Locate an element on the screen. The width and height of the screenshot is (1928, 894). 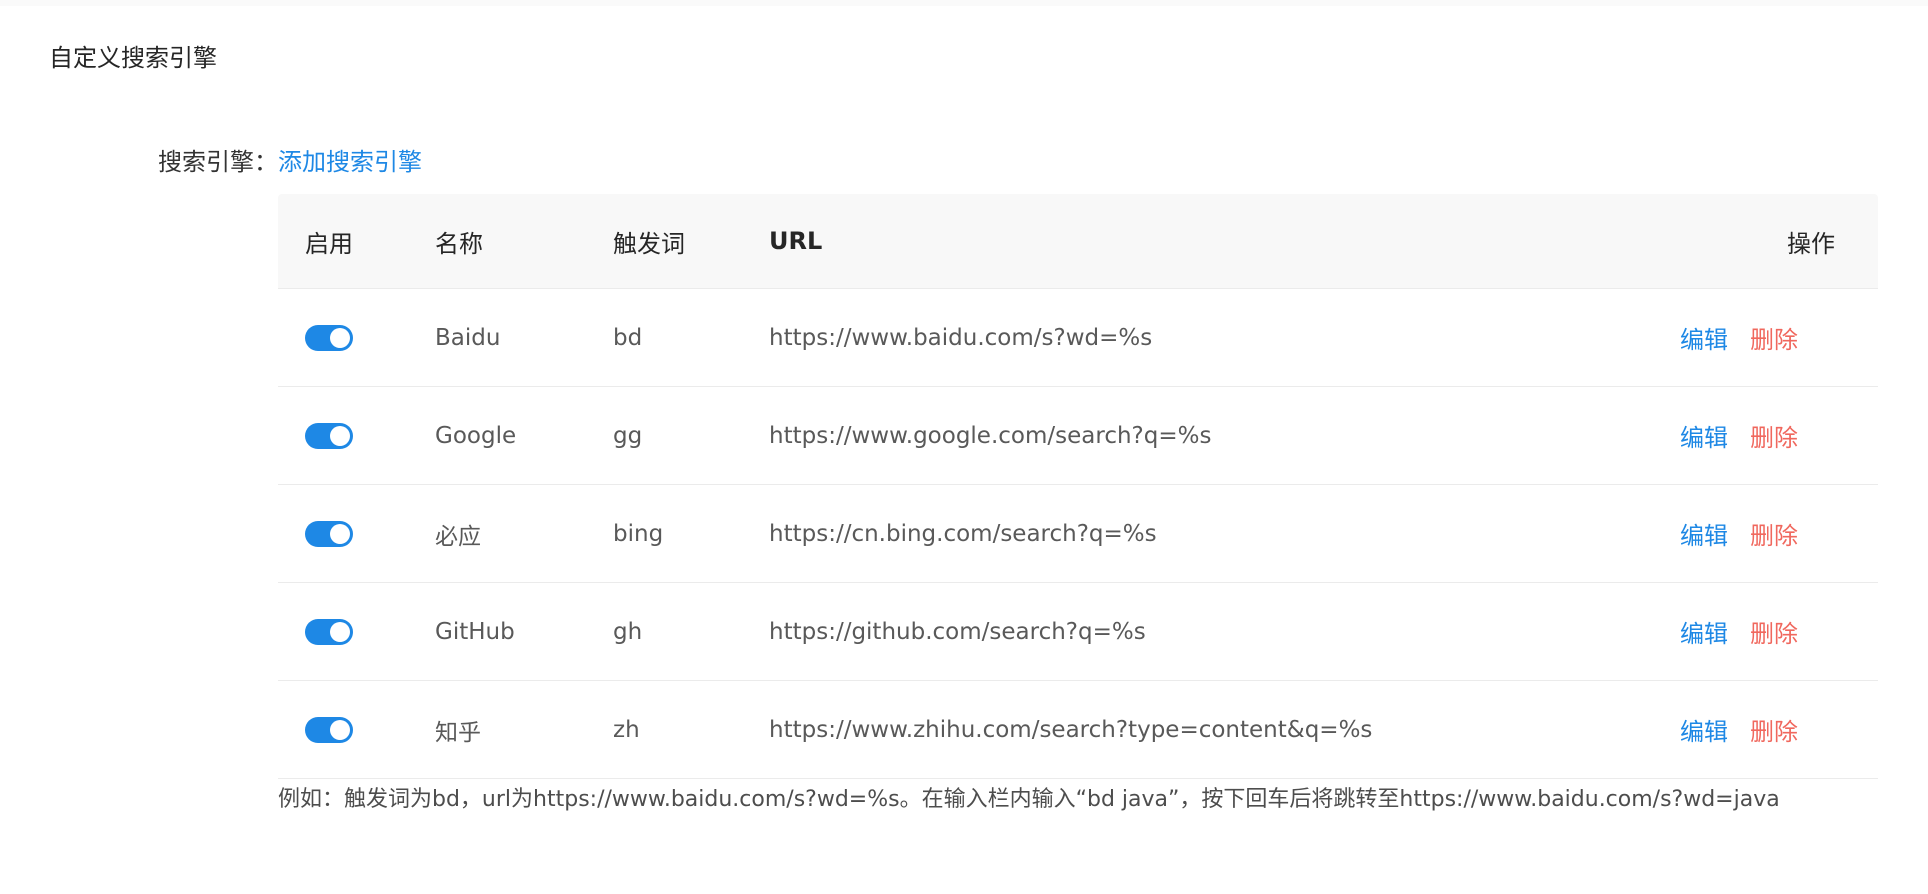
search-engine-label: 搜索引擎： is located at coordinates (218, 162).